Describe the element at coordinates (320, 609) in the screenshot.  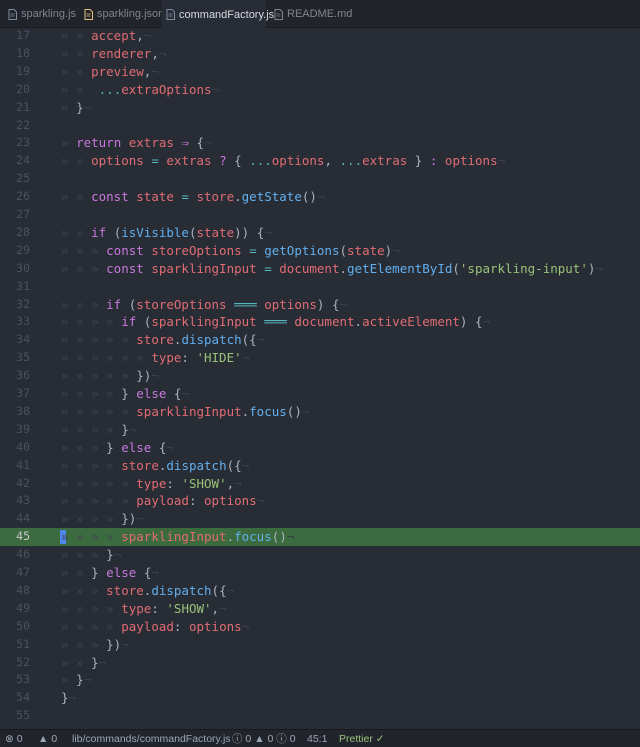
I see `code-line: 49 » » » » type: 'SHOW',¬` at that location.